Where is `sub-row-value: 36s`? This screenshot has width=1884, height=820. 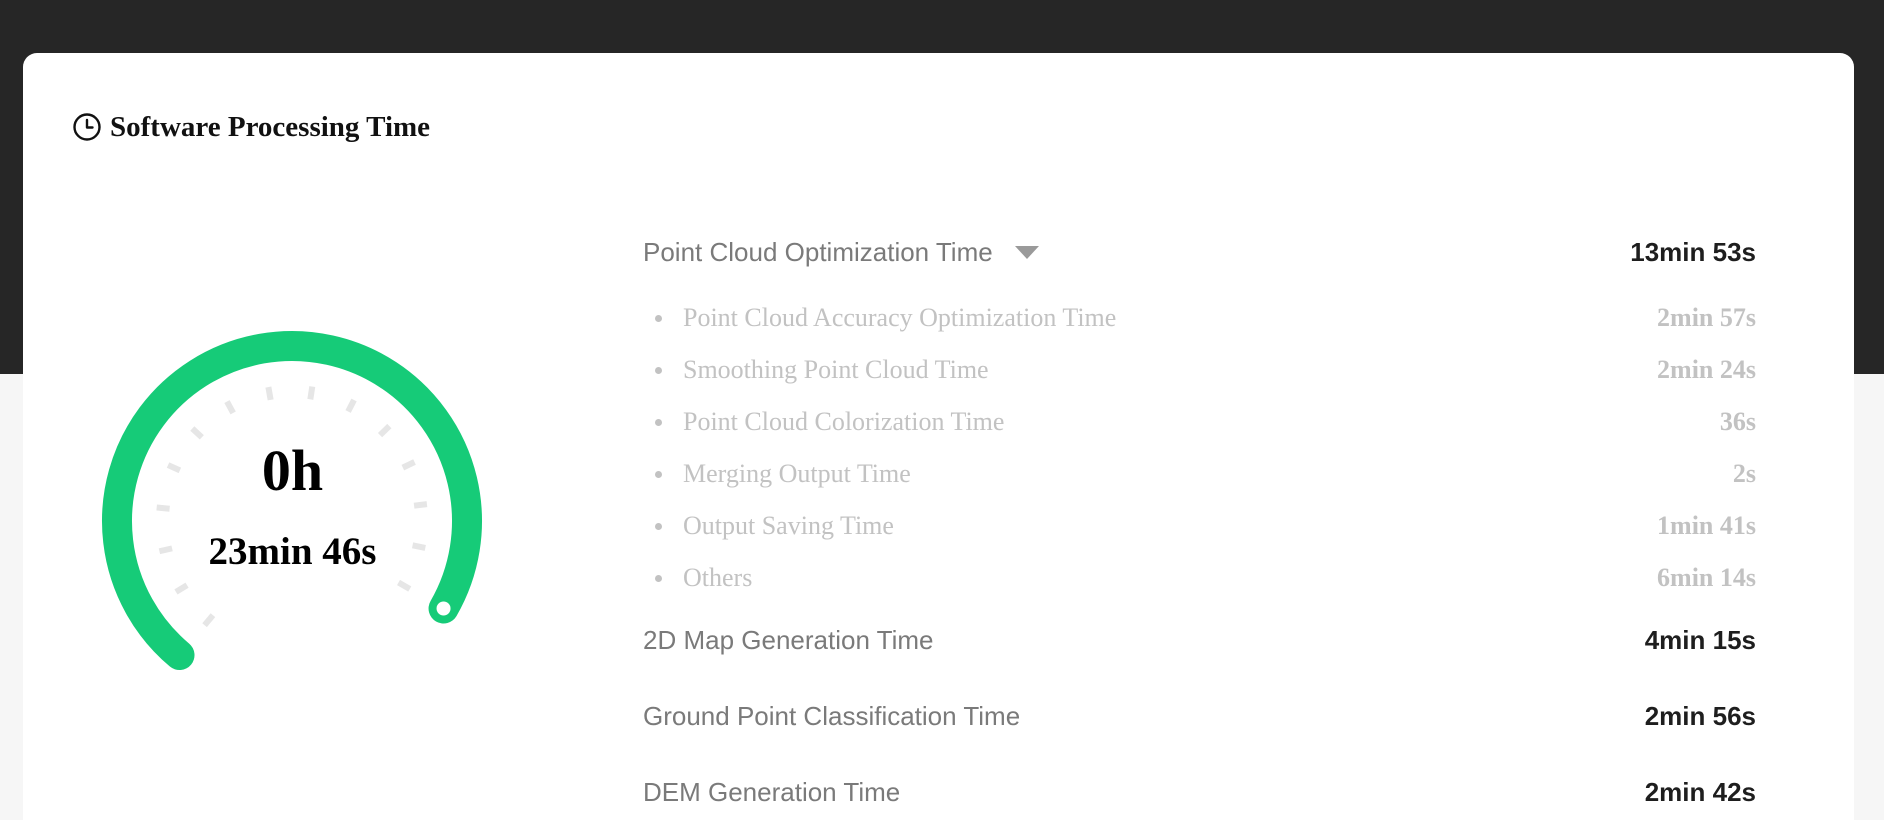 sub-row-value: 36s is located at coordinates (1737, 421).